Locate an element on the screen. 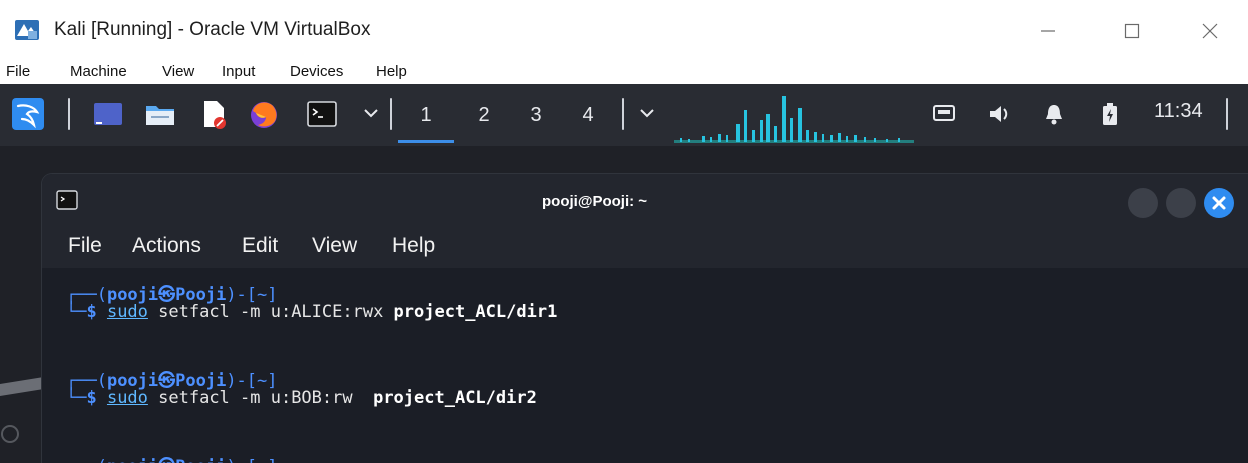 This screenshot has width=1248, height=463. terminal-menu-bar: File Actions Edit View Help is located at coordinates (645, 250).